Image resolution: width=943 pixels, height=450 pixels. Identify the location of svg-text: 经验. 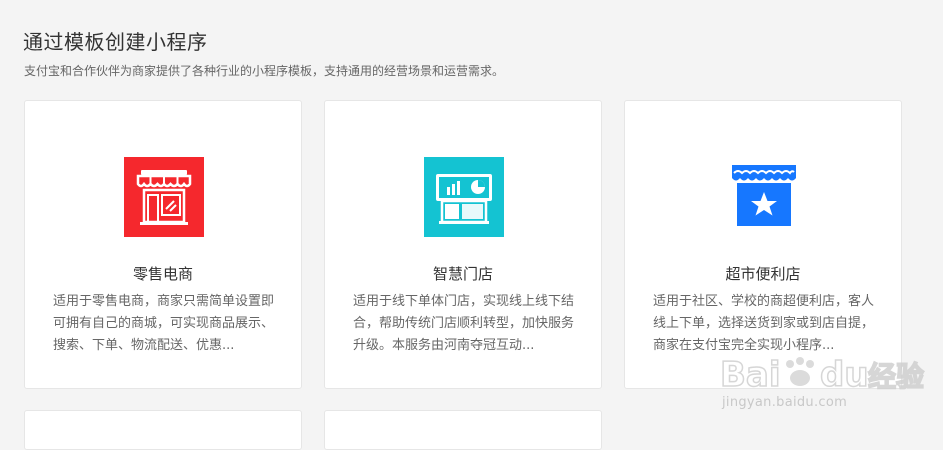
(896, 376).